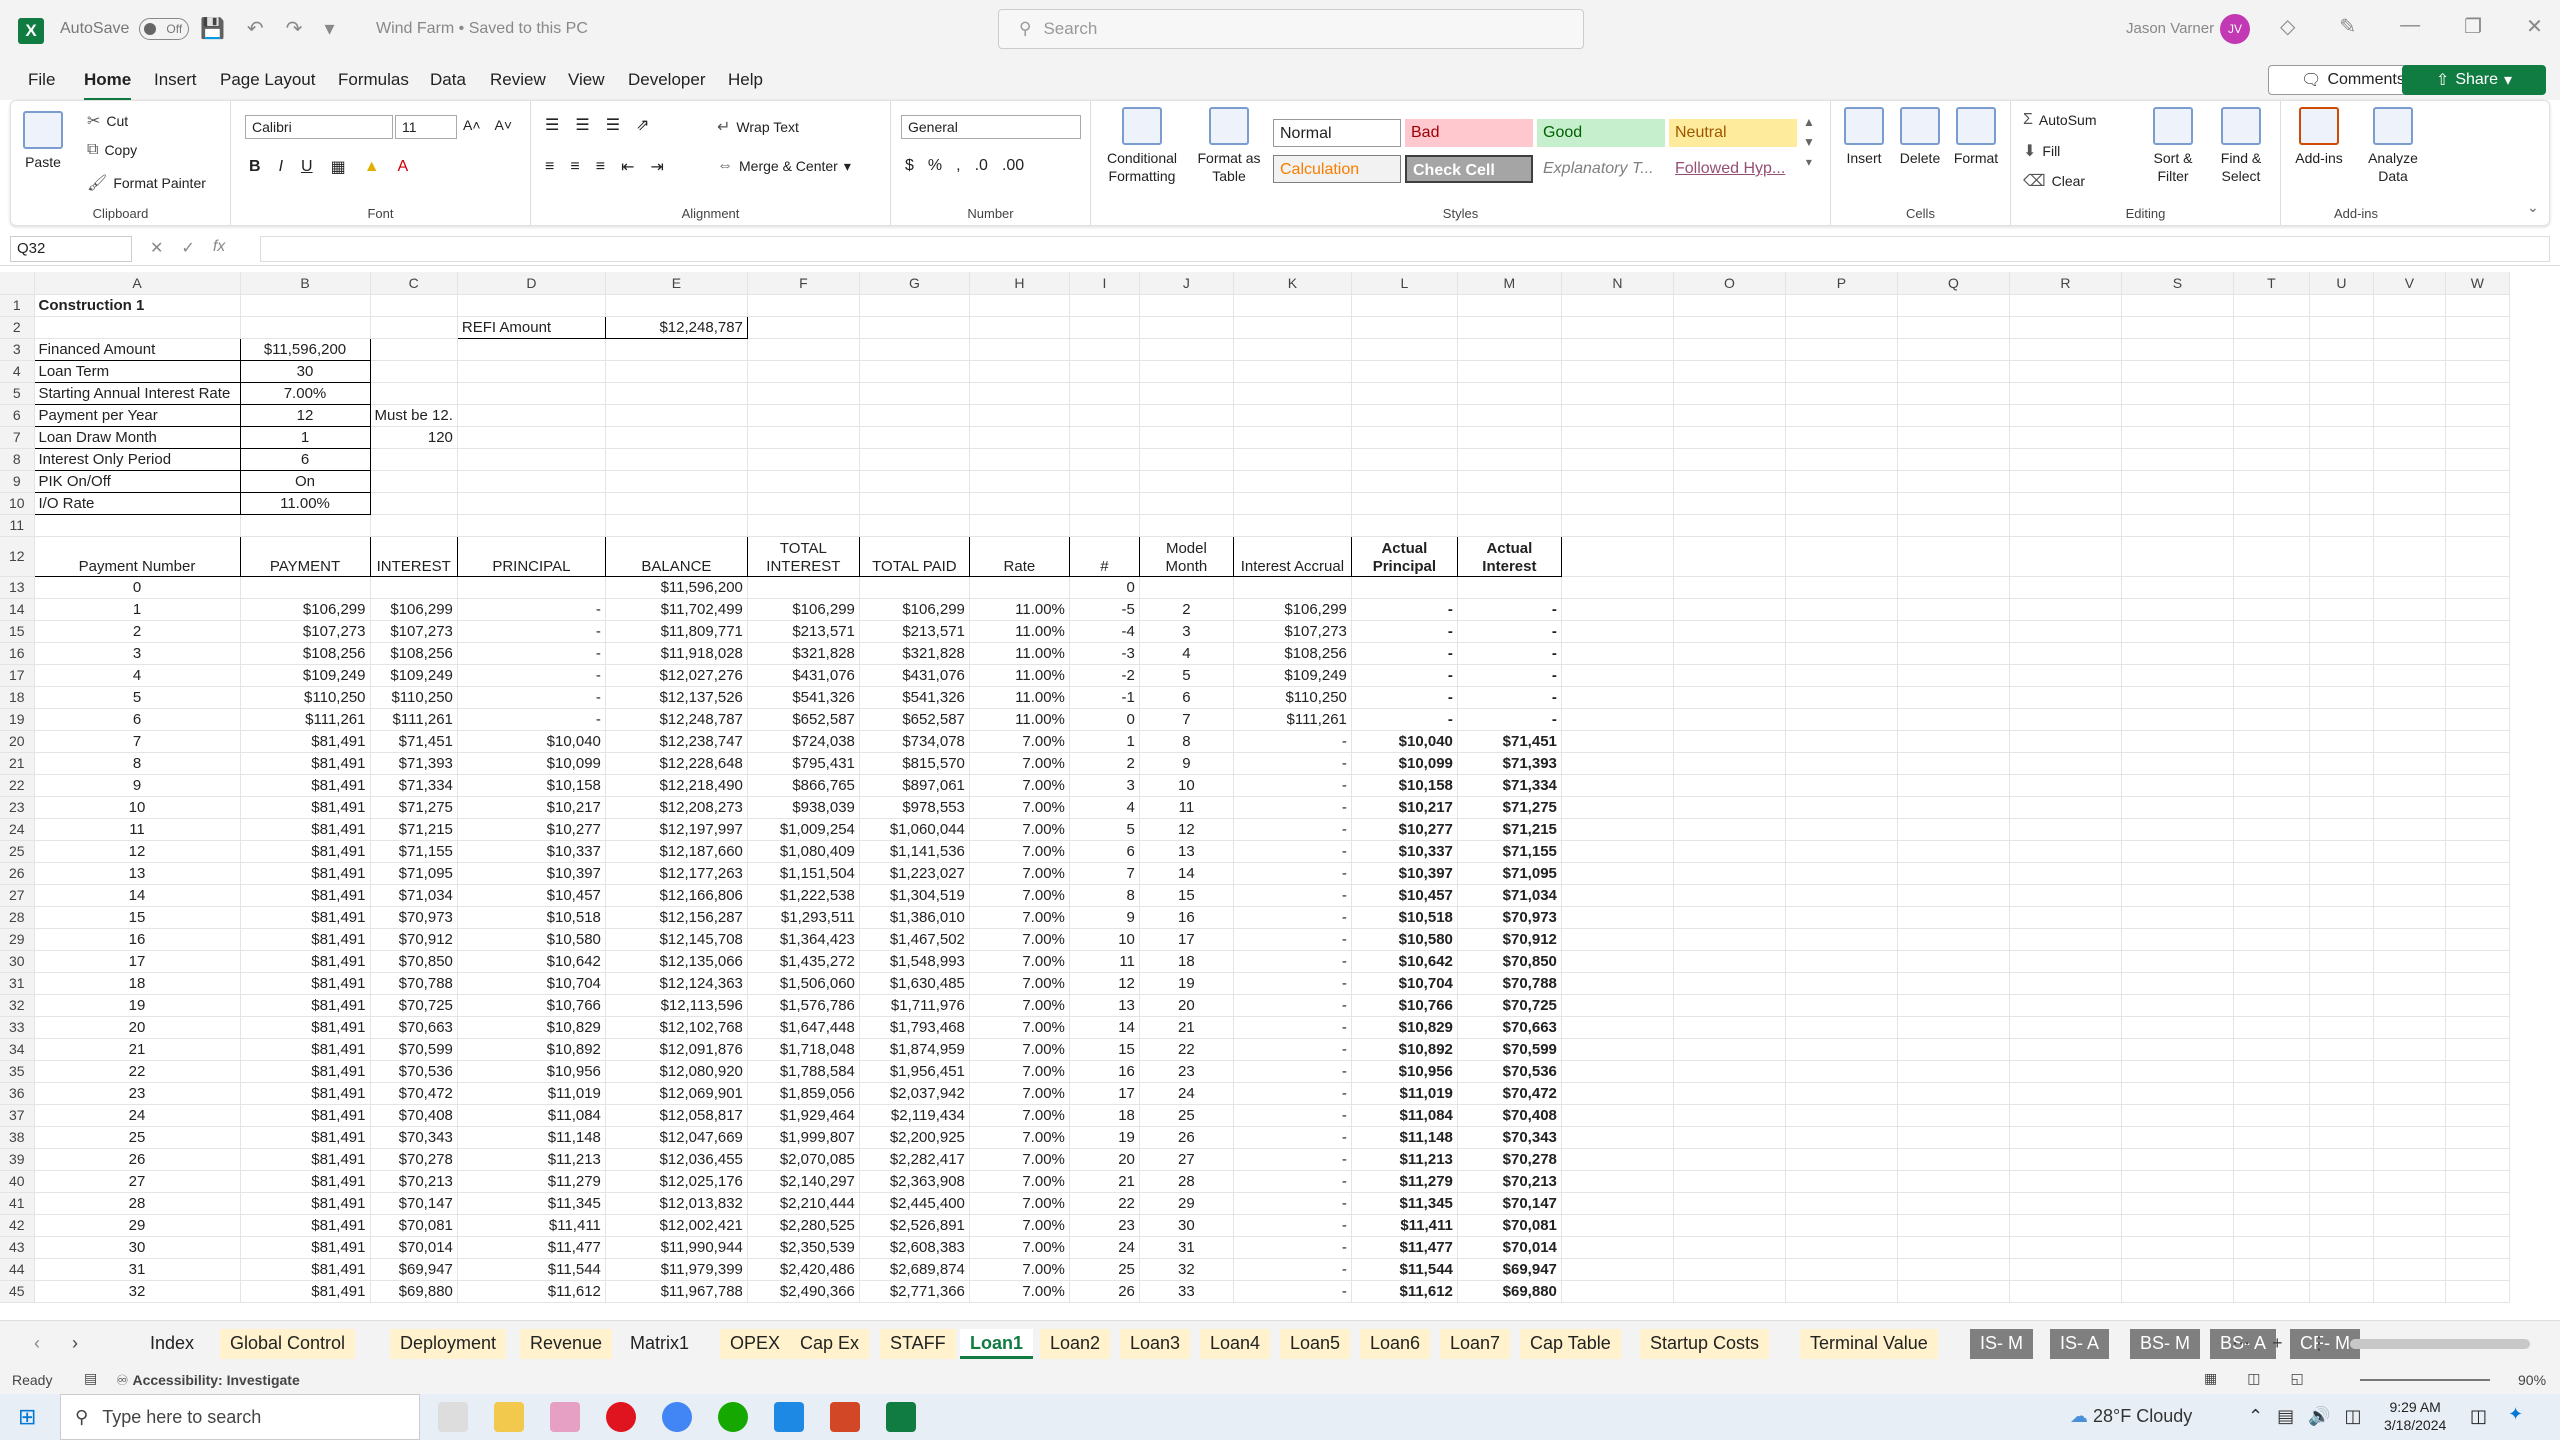 The image size is (2560, 1440). What do you see at coordinates (305, 675) in the screenshot?
I see `cell: $109,249` at bounding box center [305, 675].